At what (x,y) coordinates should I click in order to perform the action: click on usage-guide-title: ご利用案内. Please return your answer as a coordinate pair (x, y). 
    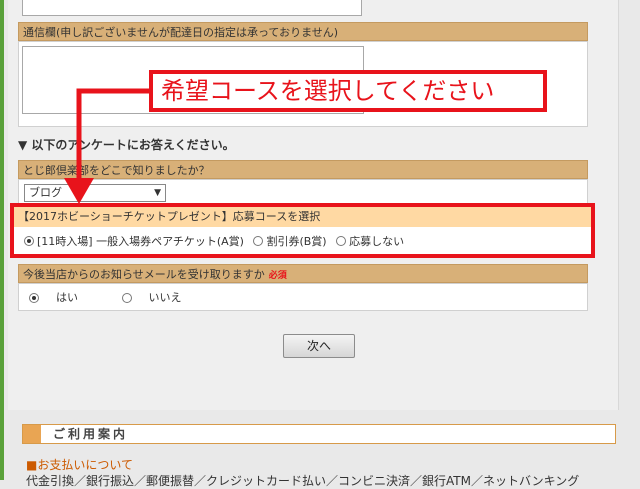
    Looking at the image, I should click on (91, 434).